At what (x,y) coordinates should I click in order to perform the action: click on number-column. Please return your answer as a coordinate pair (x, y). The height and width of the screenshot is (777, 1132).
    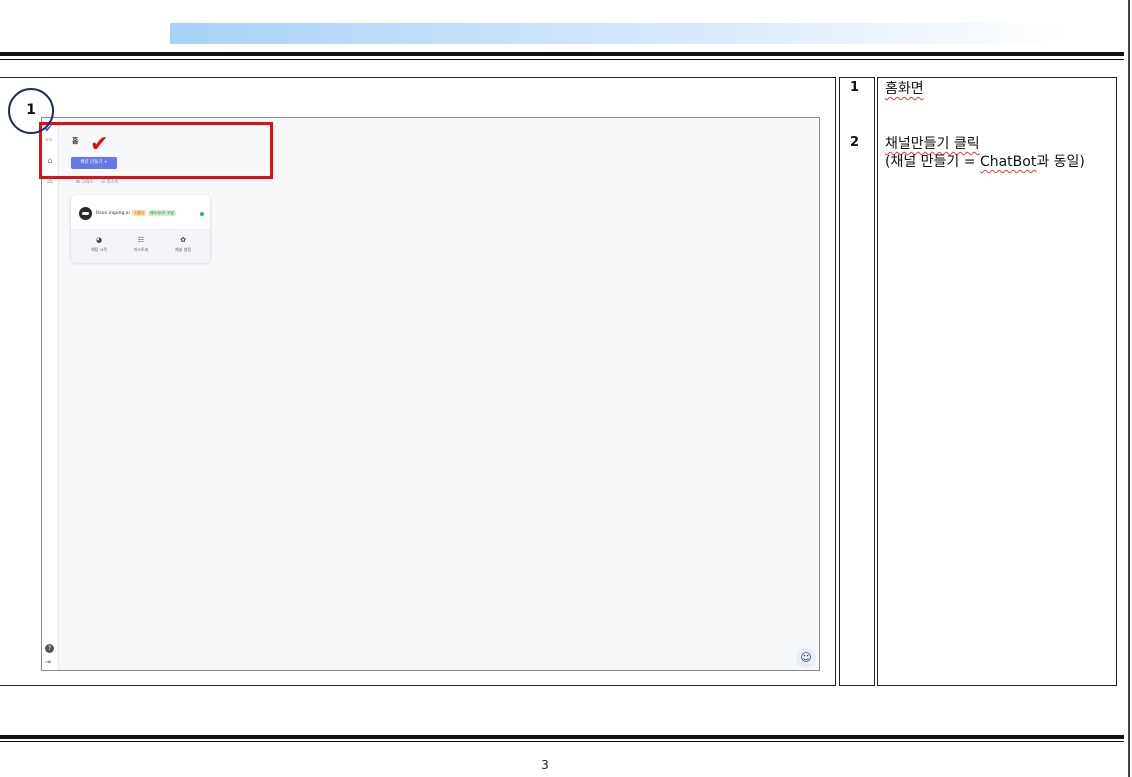
    Looking at the image, I should click on (857, 381).